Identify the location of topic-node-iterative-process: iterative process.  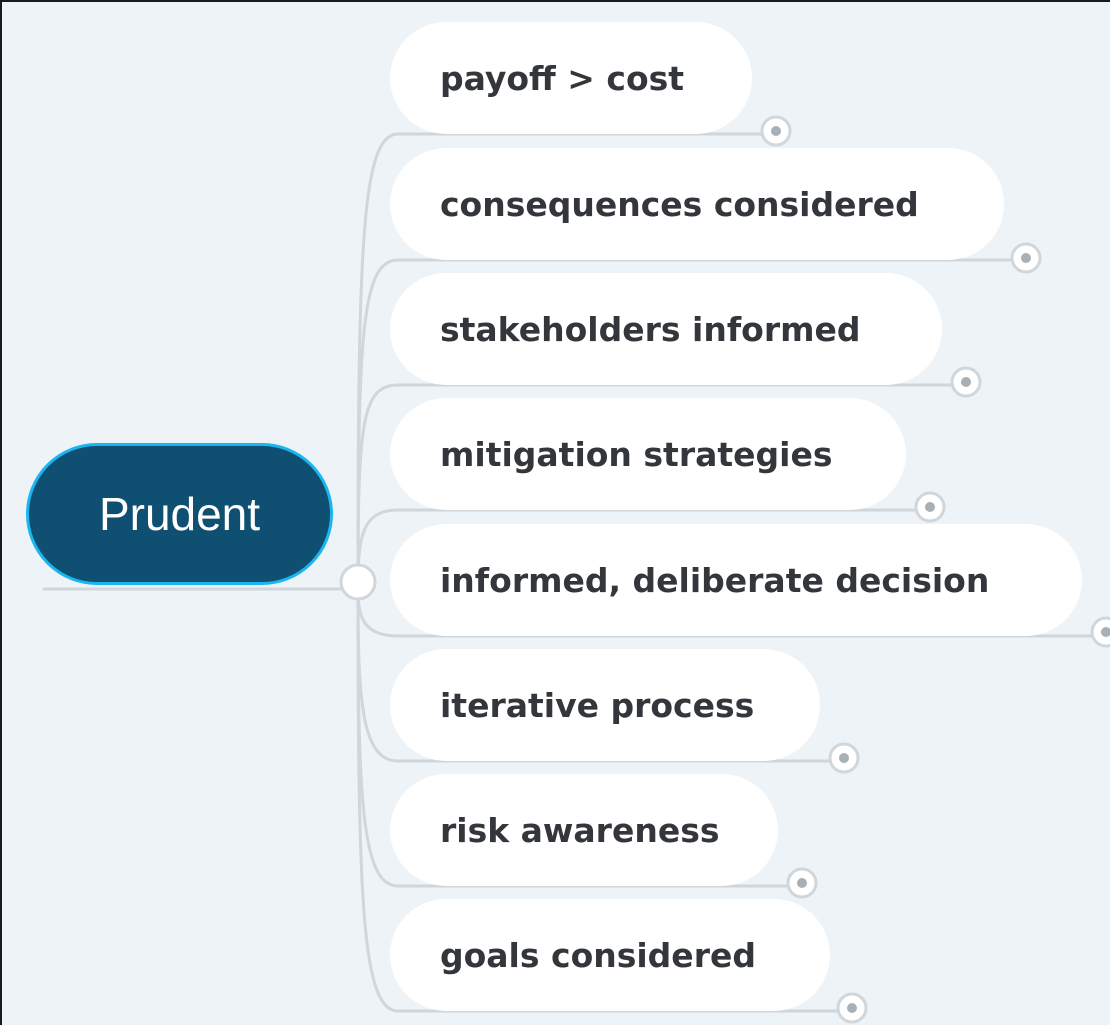
(605, 705).